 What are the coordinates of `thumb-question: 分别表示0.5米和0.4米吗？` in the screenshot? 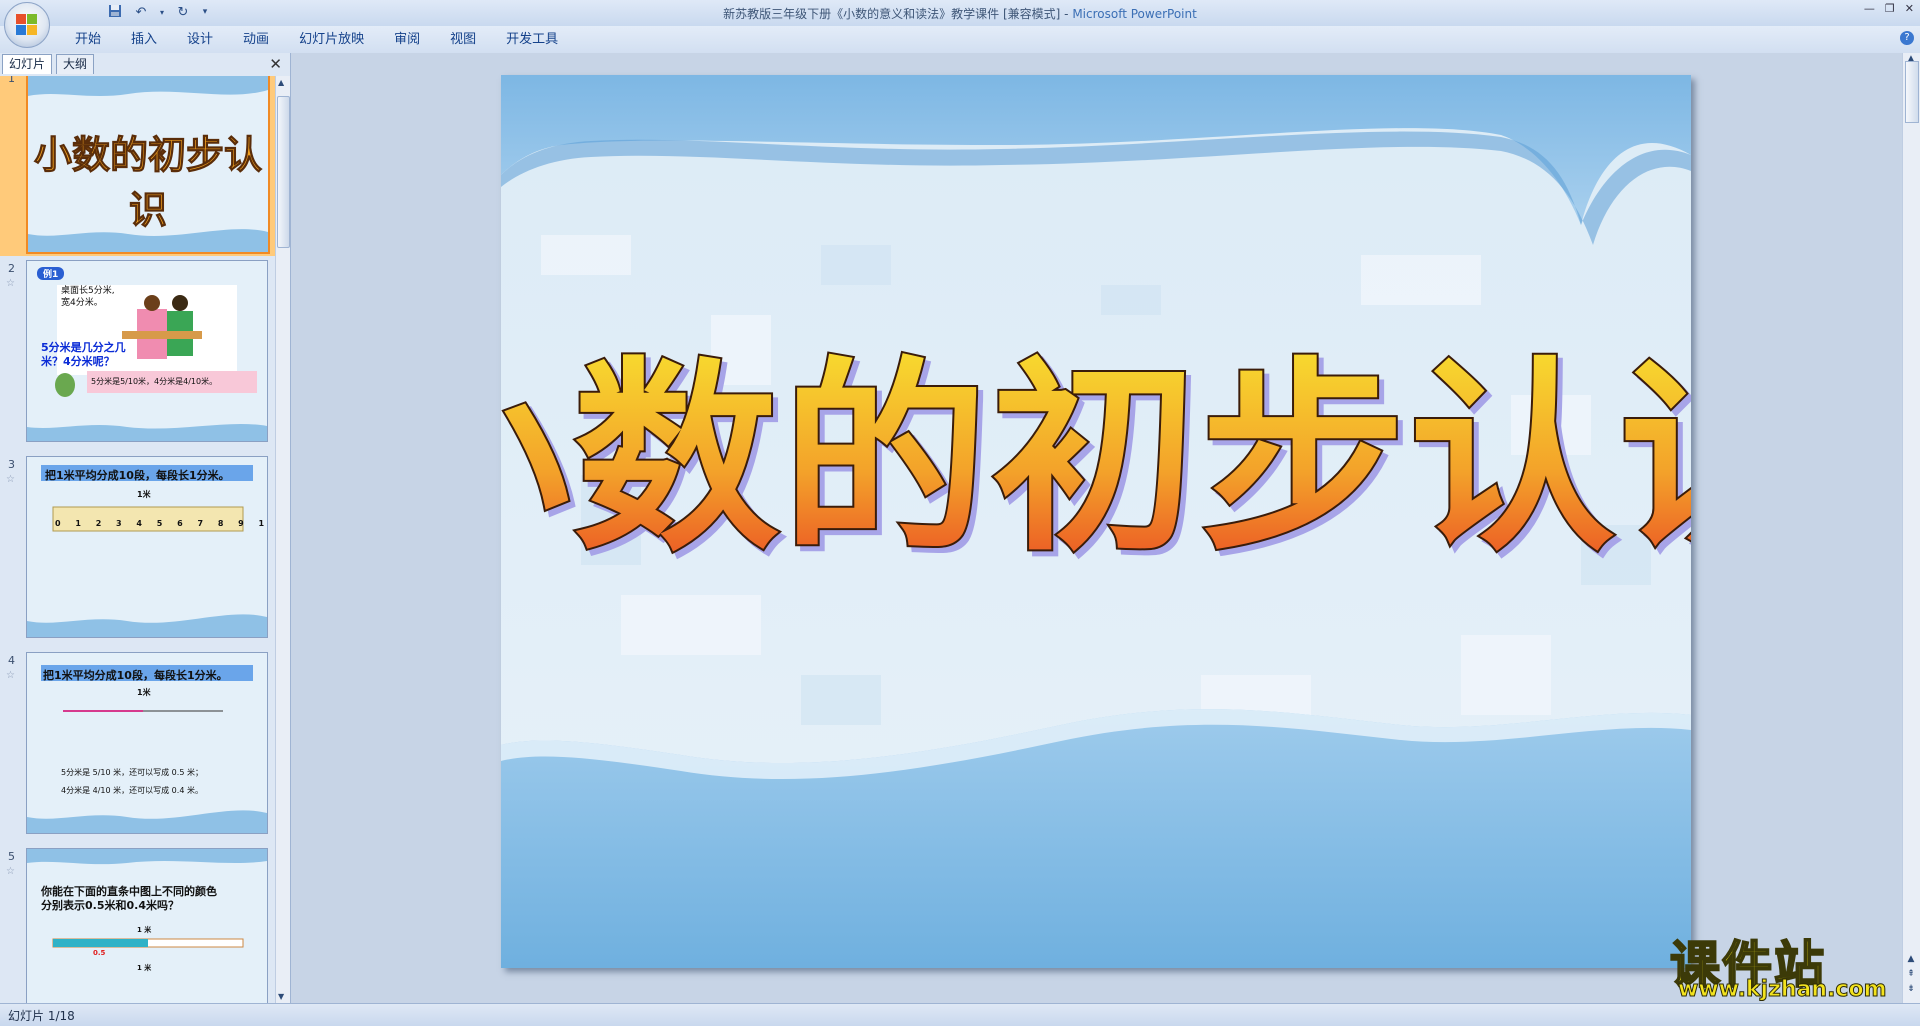 It's located at (110, 905).